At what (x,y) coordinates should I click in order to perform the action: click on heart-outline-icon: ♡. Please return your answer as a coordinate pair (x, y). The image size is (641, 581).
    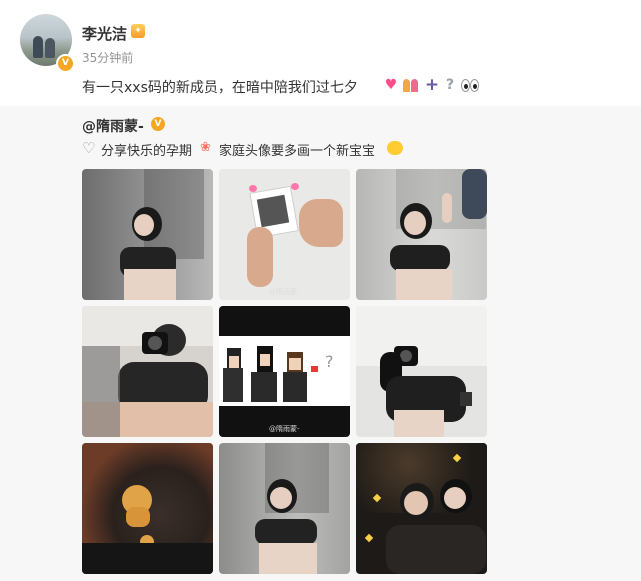
    Looking at the image, I should click on (89, 148).